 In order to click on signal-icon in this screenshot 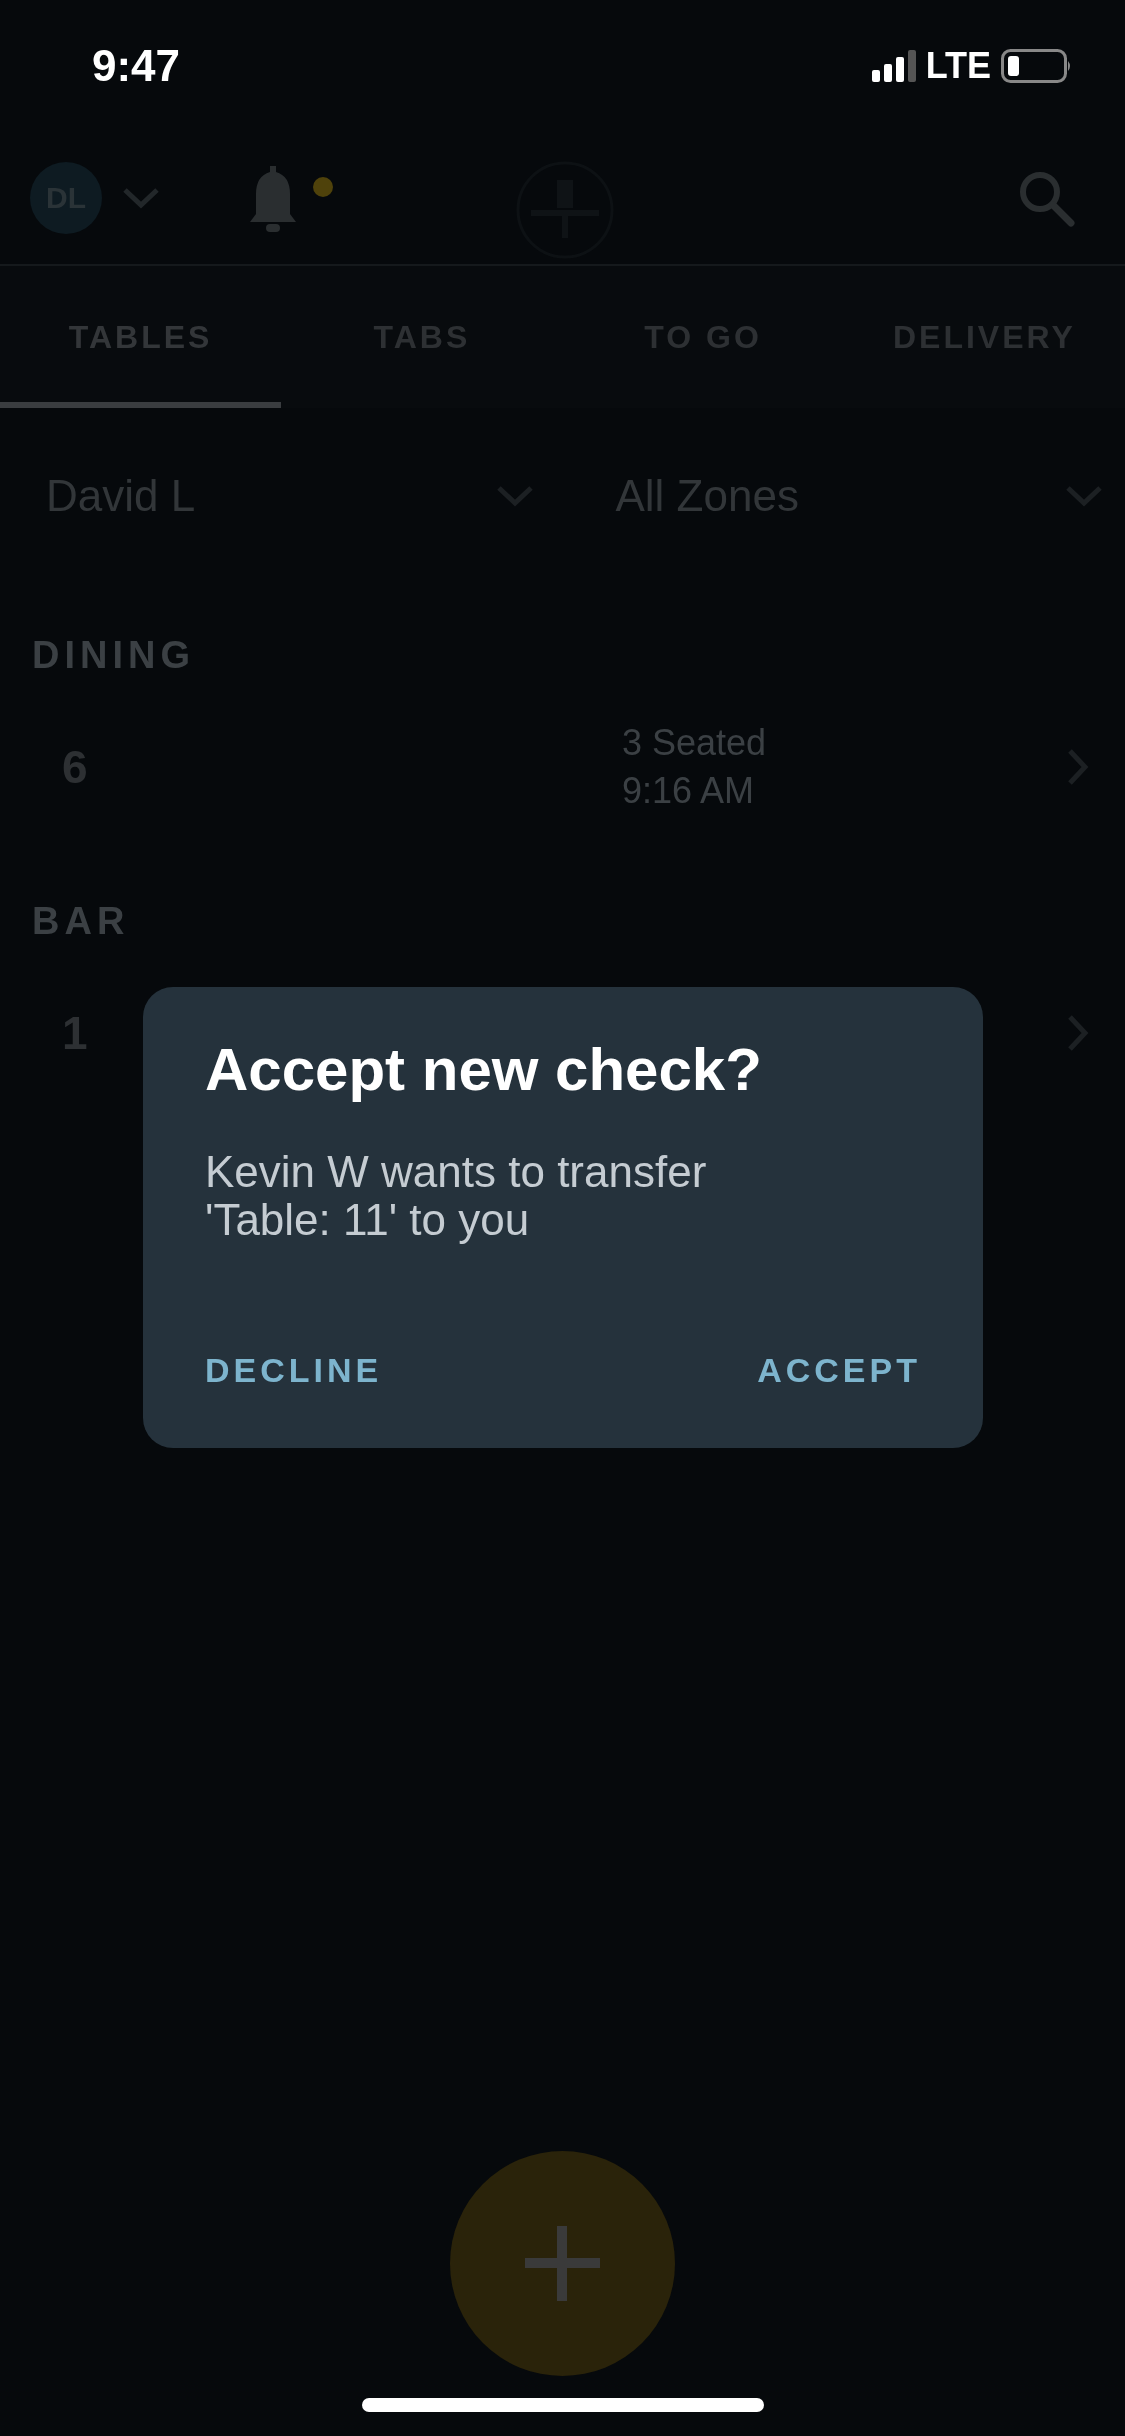, I will do `click(893, 66)`.